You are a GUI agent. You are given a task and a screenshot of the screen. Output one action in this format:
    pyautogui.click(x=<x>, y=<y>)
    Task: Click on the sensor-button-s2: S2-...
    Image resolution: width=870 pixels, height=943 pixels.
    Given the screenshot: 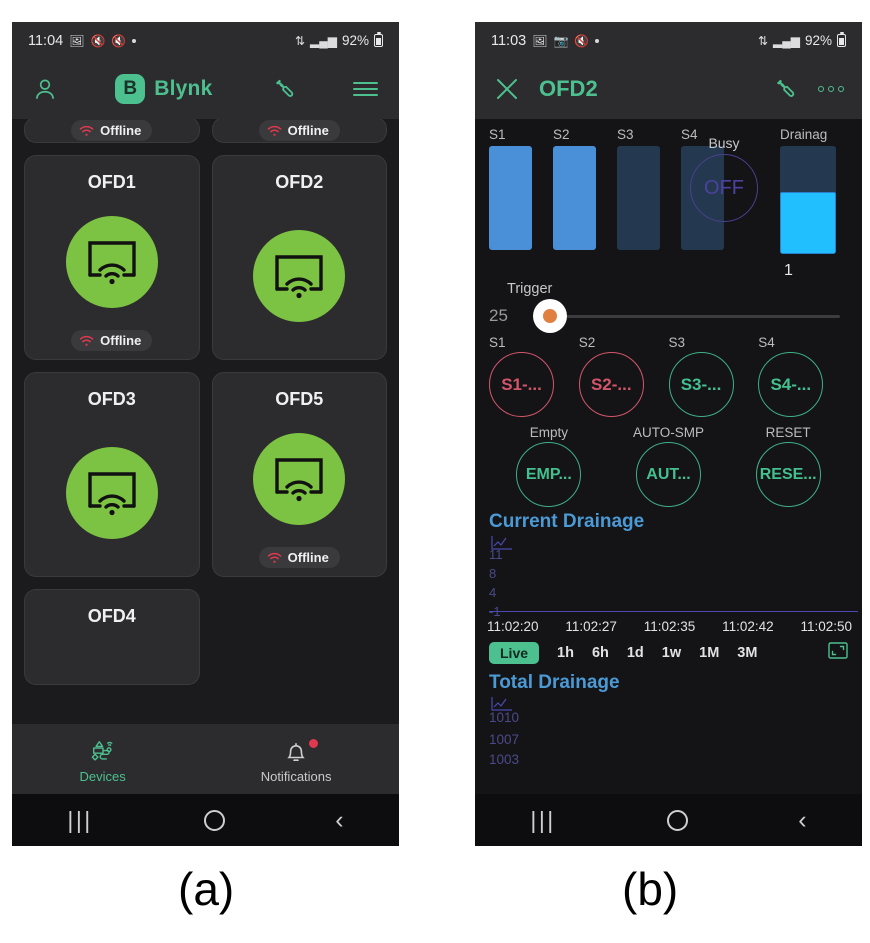 What is the action you would take?
    pyautogui.click(x=611, y=384)
    